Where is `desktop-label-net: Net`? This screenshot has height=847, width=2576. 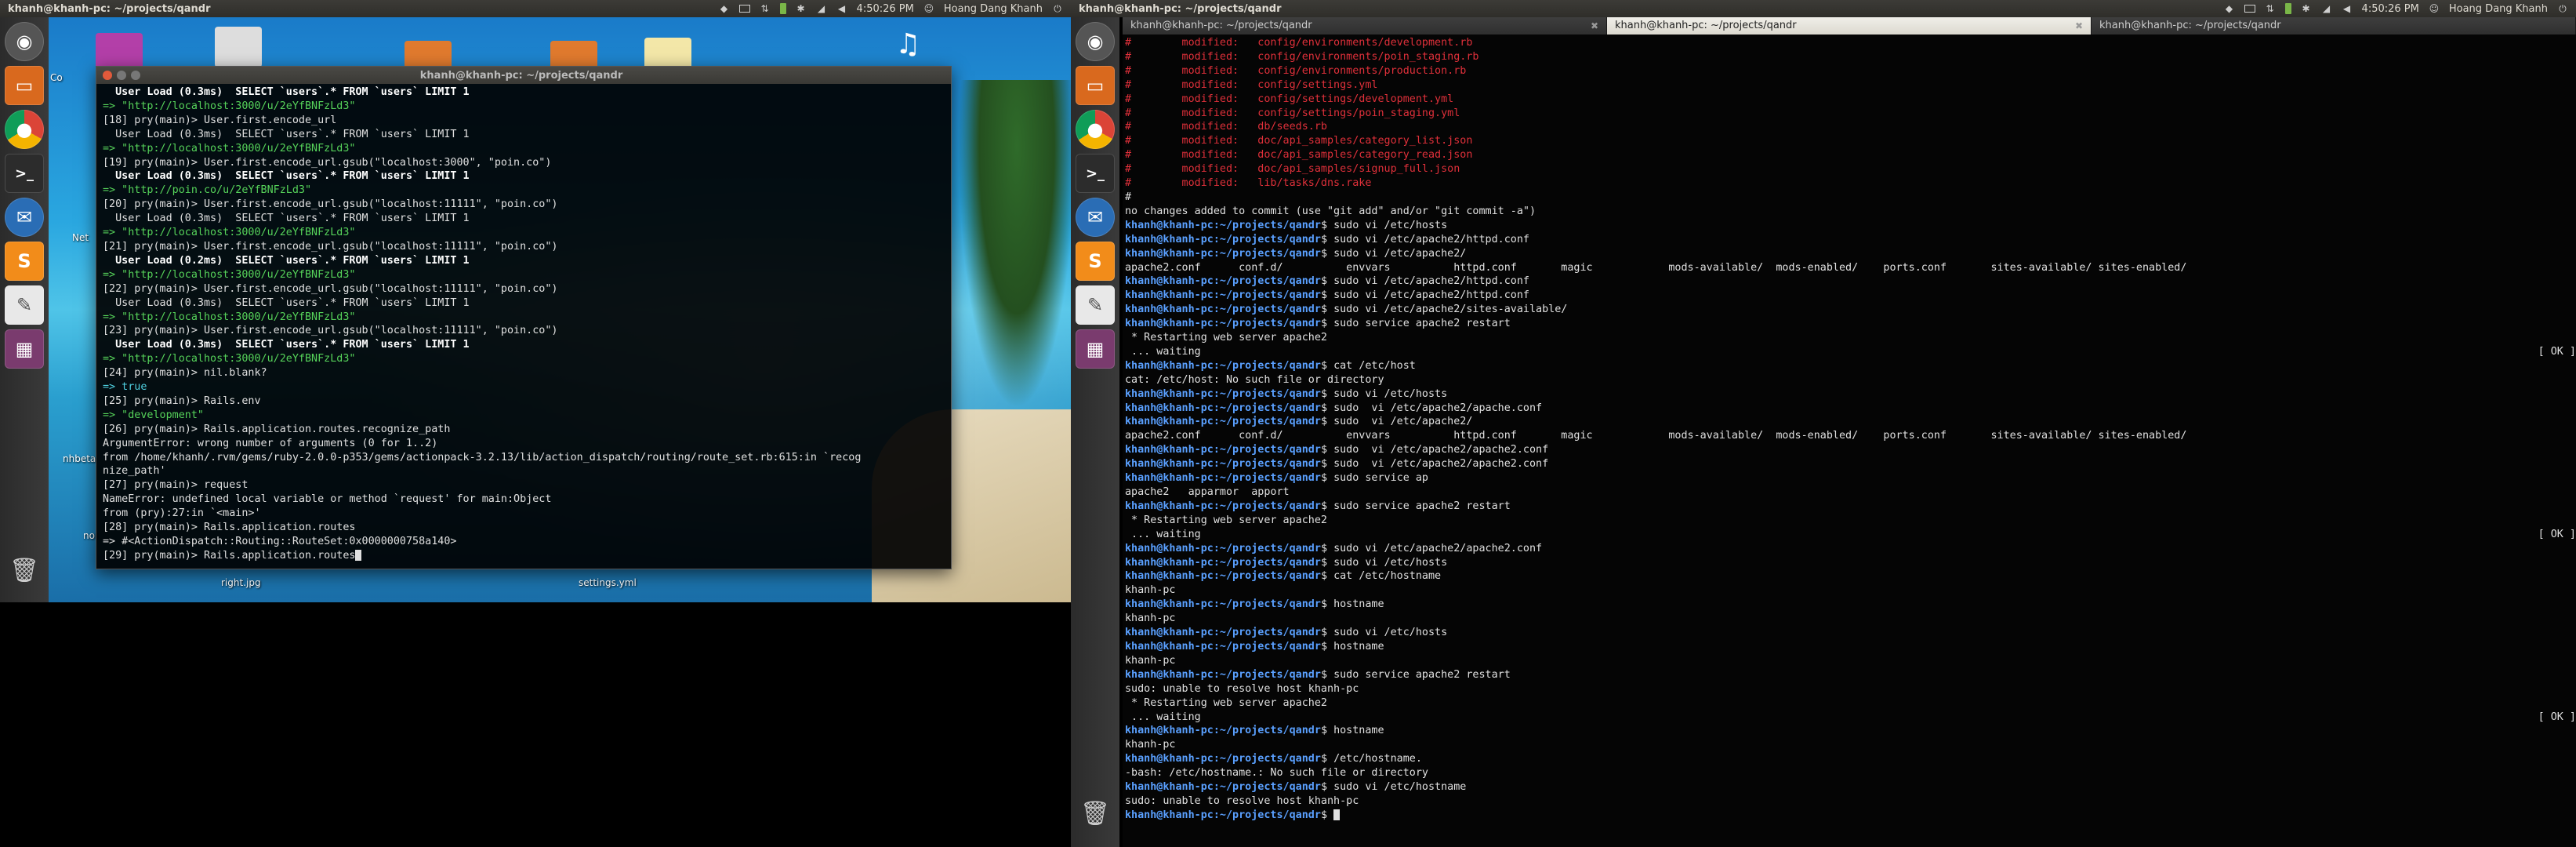 desktop-label-net: Net is located at coordinates (80, 237).